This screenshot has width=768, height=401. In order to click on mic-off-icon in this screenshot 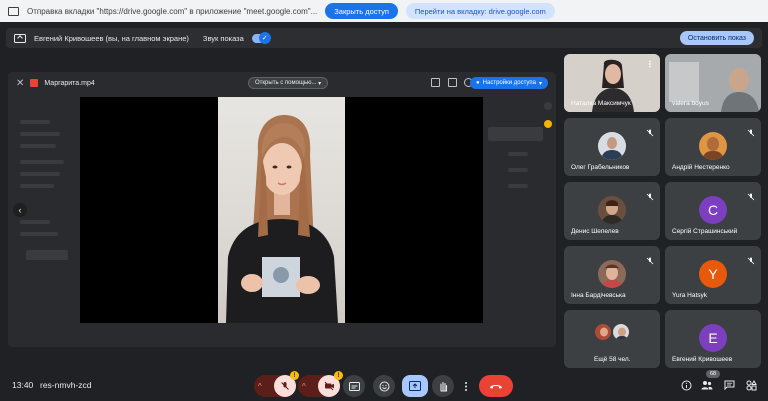, I will do `click(285, 386)`.